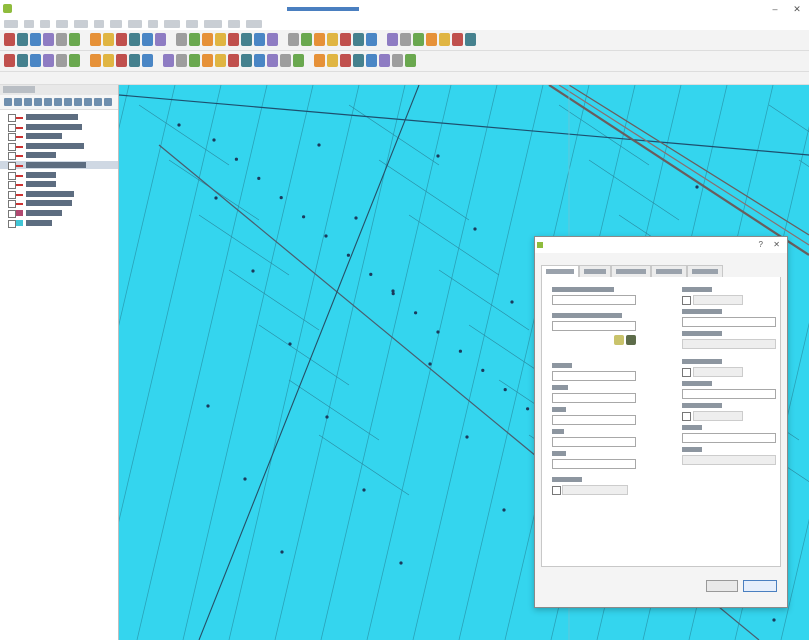 This screenshot has width=809, height=640. I want to click on dialog-close-icon: ✕, so click(776, 244).